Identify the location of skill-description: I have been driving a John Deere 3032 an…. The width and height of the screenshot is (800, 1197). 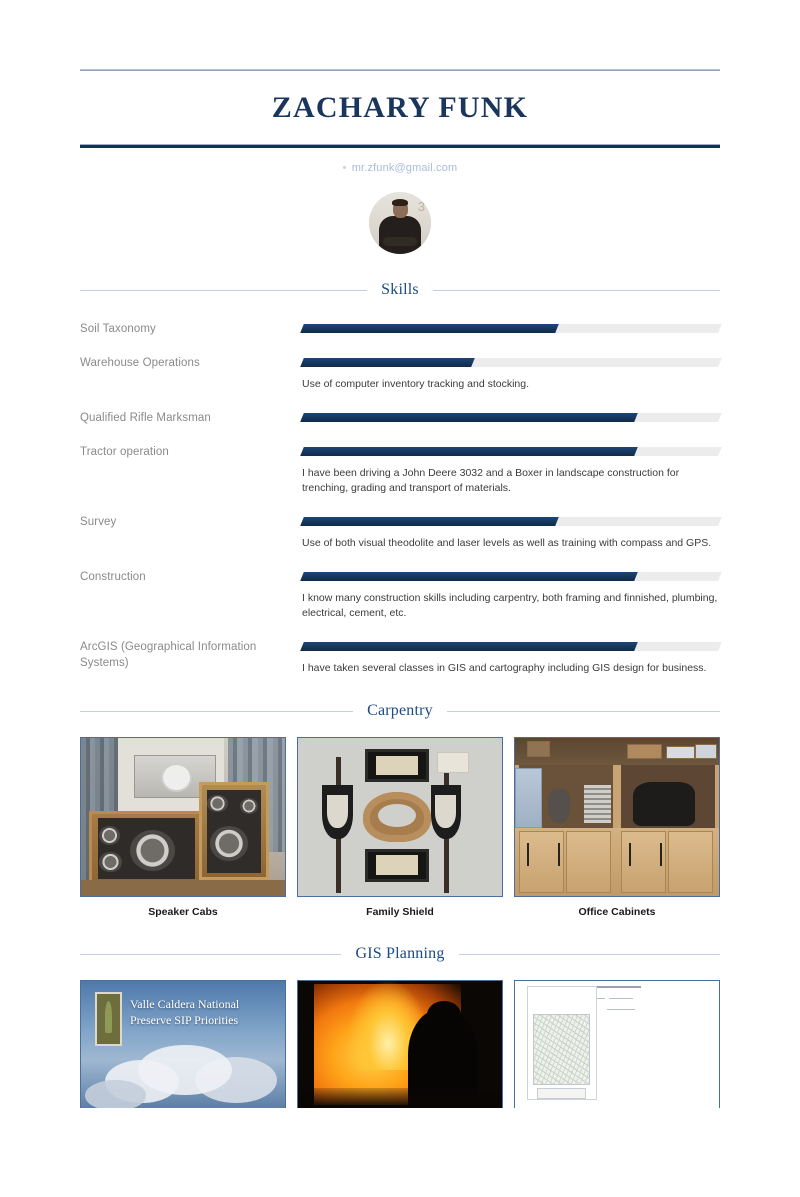
(491, 480).